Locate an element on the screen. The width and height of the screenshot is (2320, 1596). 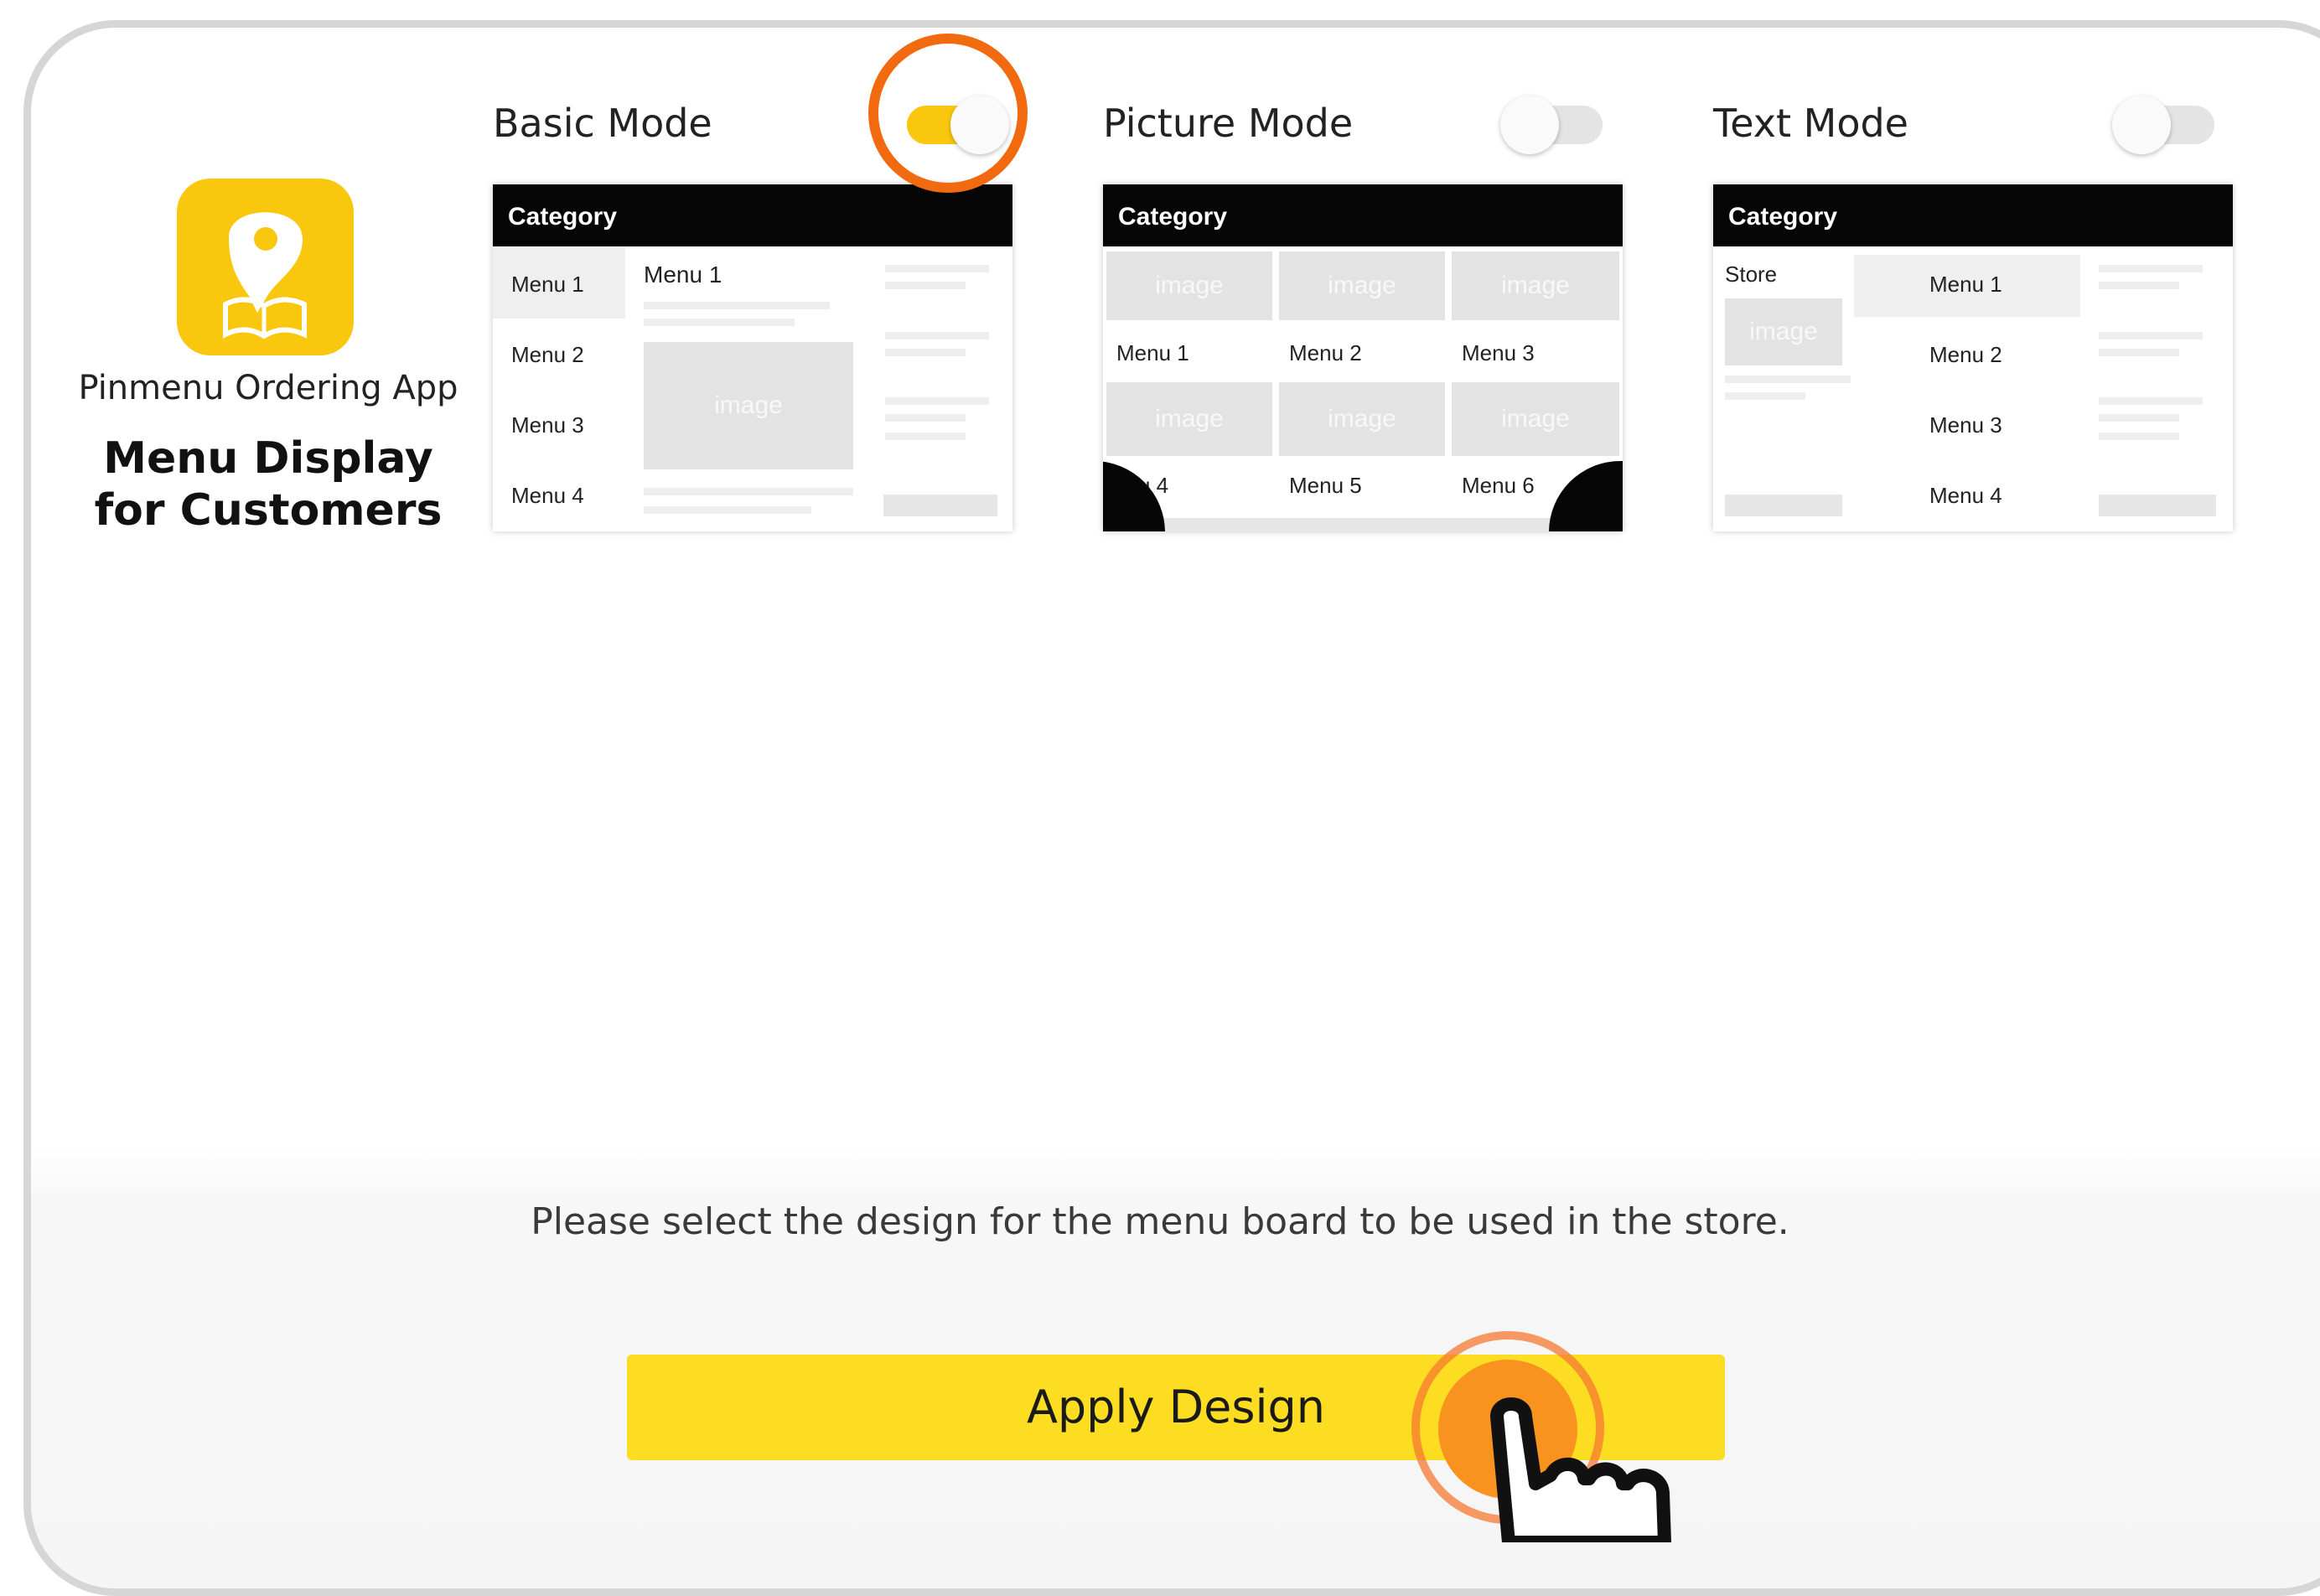
text-mode-label: Text Mode is located at coordinates (1810, 123).